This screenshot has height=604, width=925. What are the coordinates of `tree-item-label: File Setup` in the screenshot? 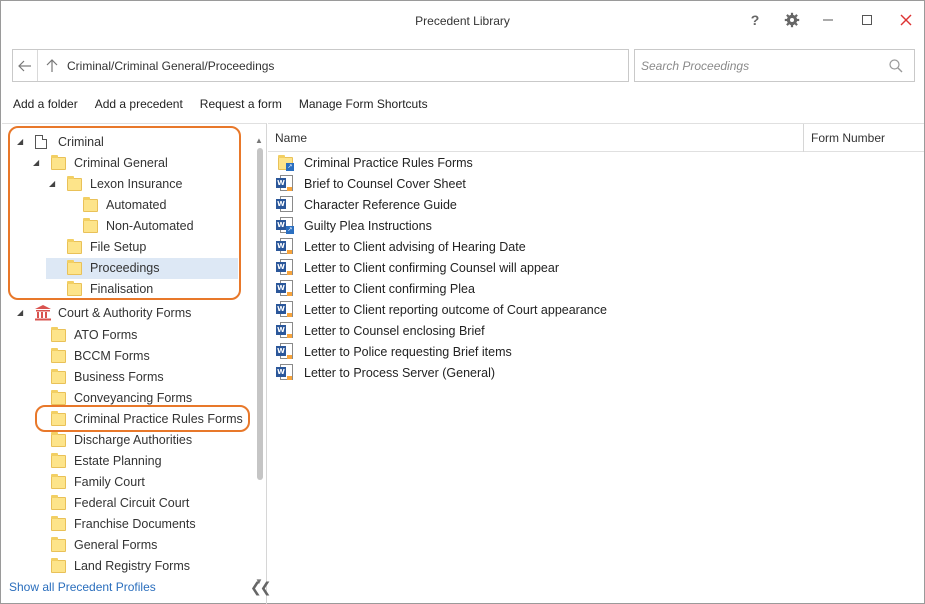 It's located at (118, 247).